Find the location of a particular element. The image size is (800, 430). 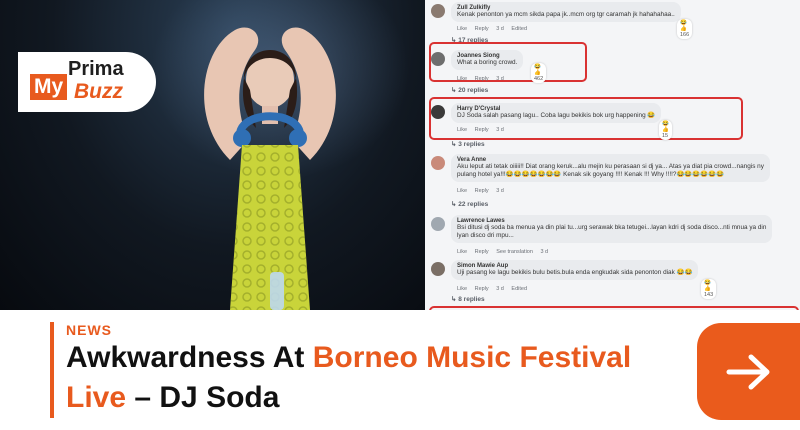

view-replies-link: ↳ 8 replies is located at coordinates (468, 299).